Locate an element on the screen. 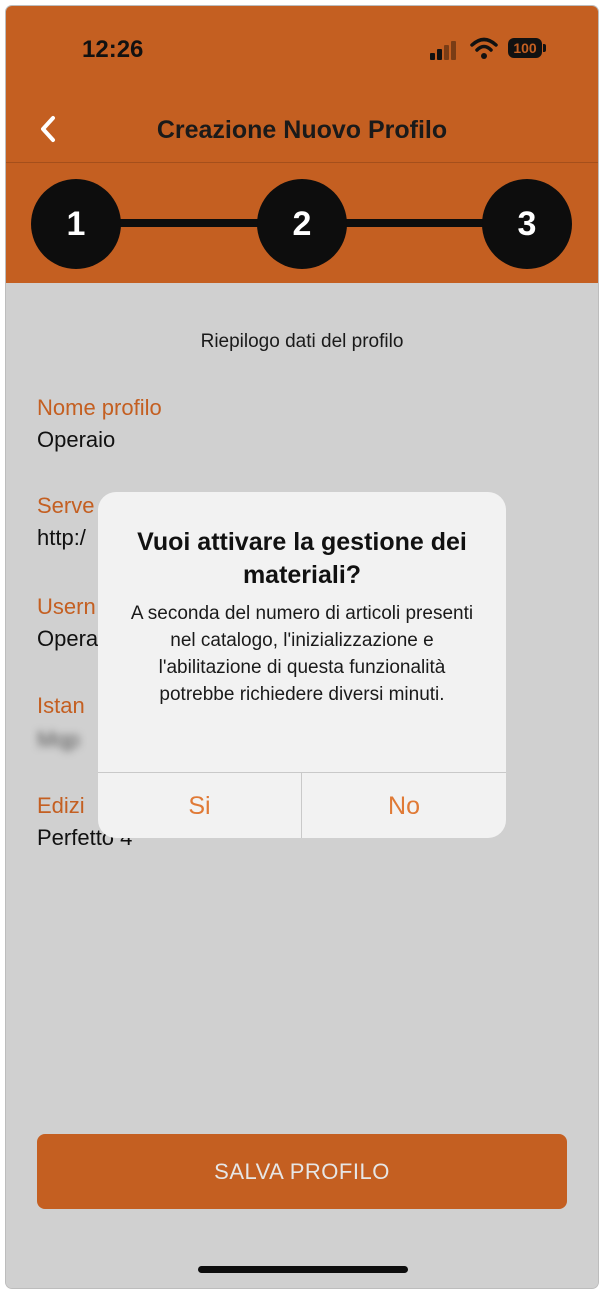 The height and width of the screenshot is (1294, 604). navigation-bar: Creazione Nuovo Profilo is located at coordinates (302, 129).